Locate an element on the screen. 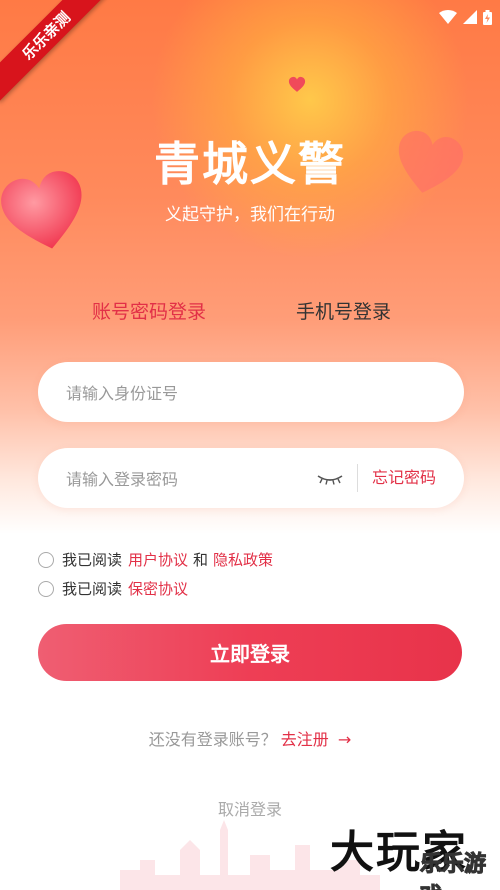  user-agreement-link: 用户协议 is located at coordinates (158, 559).